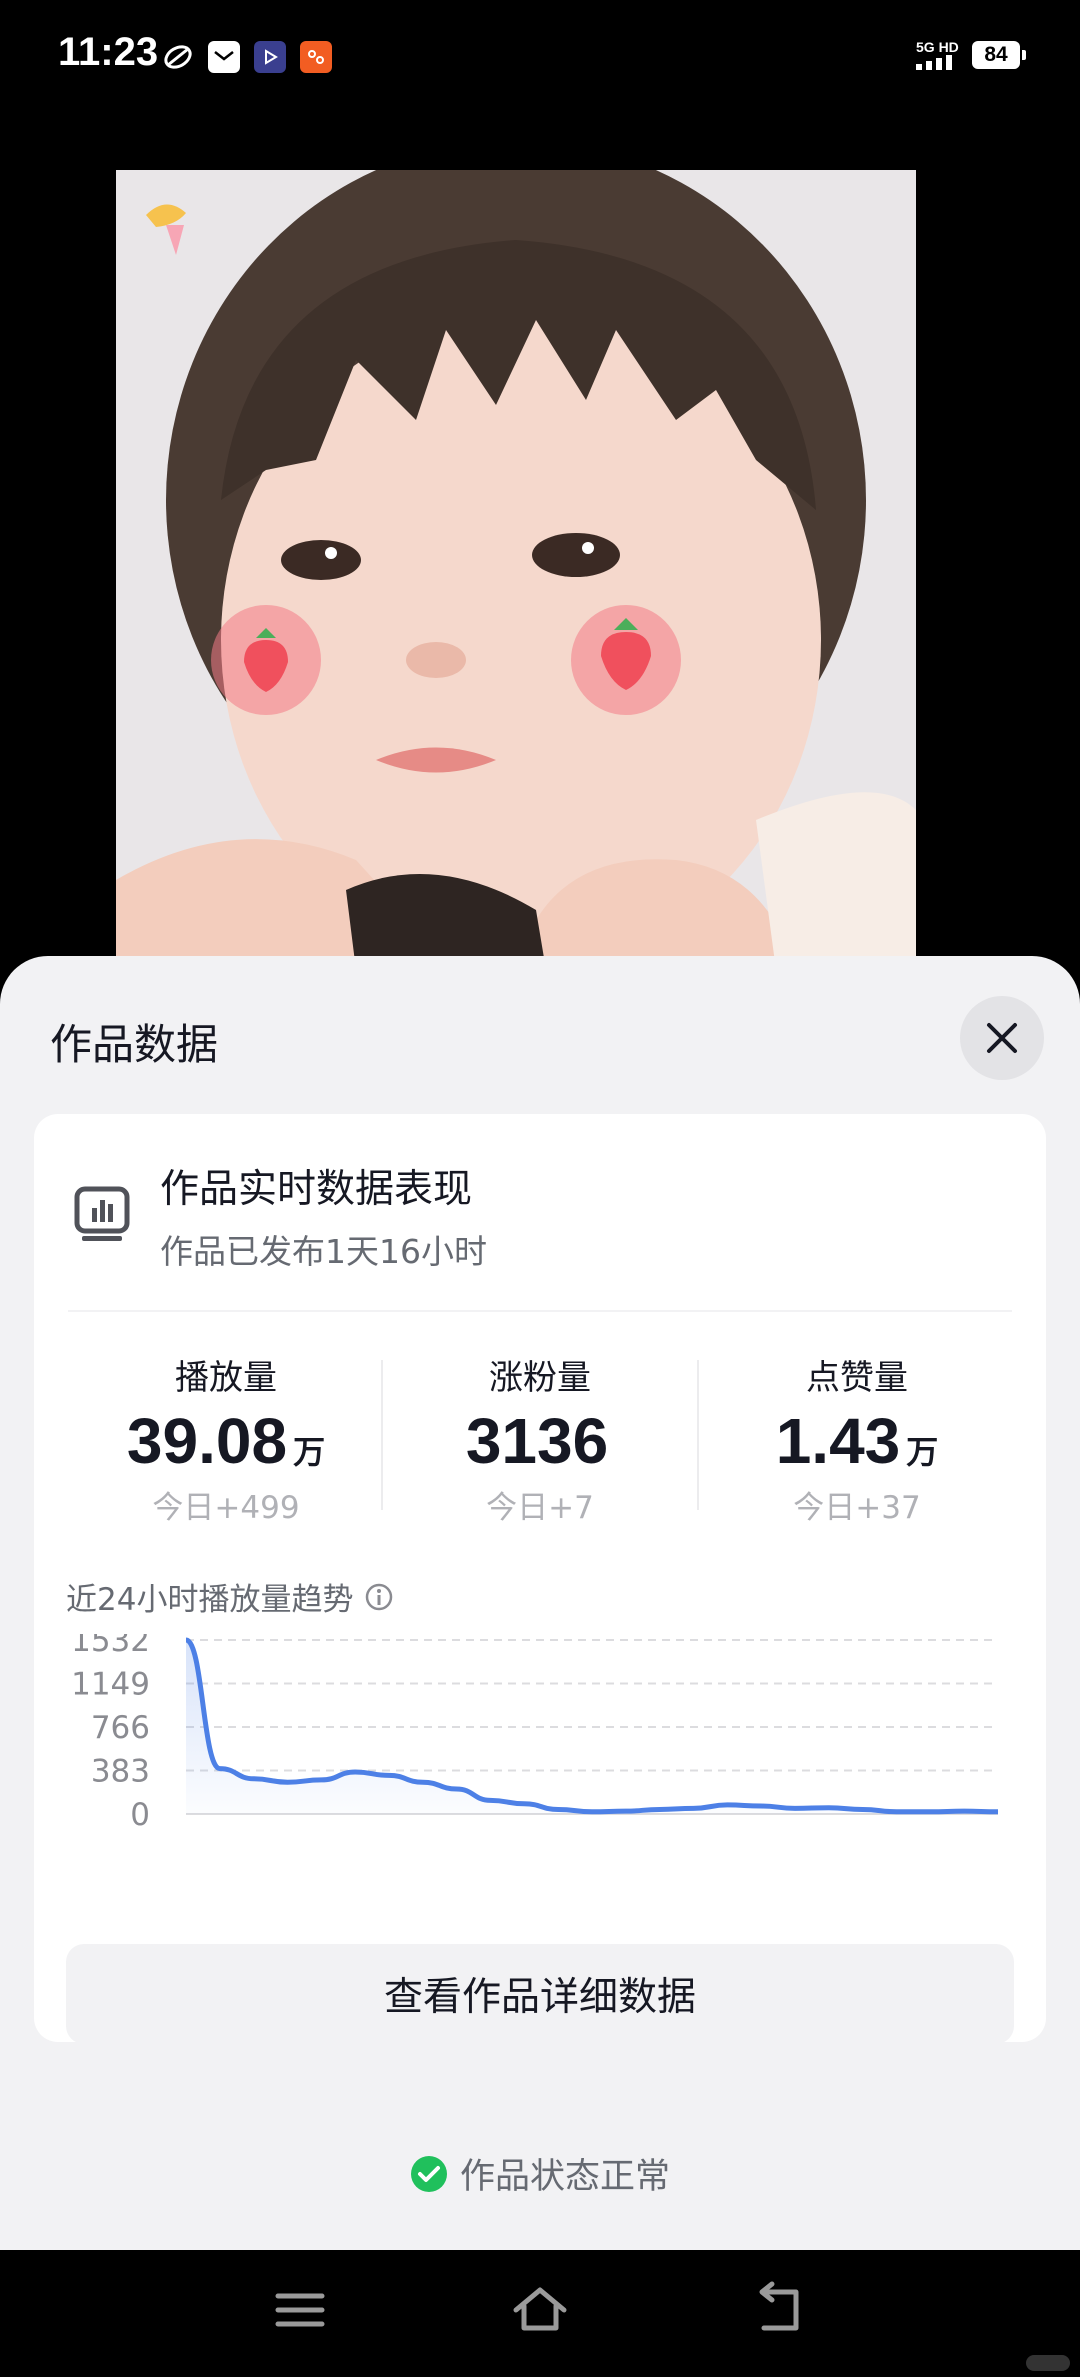  I want to click on metric-label: 点赞量, so click(857, 1378).